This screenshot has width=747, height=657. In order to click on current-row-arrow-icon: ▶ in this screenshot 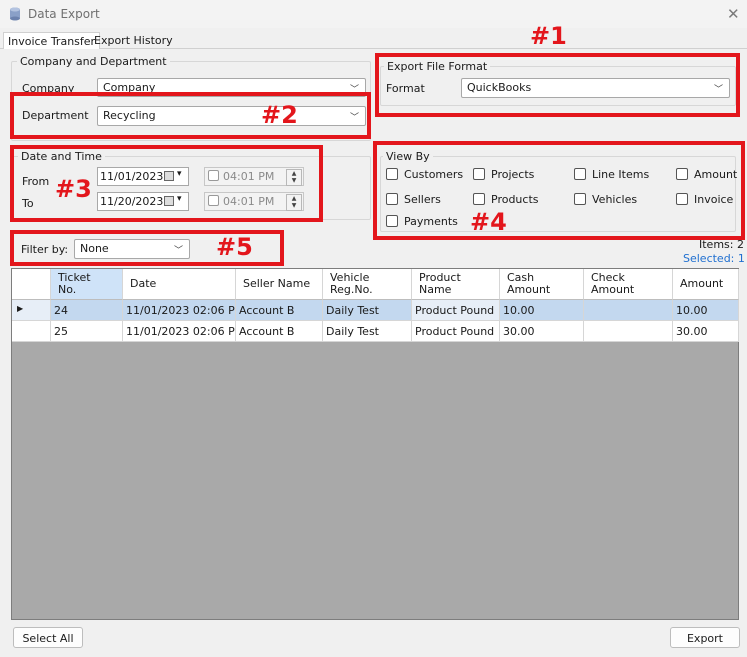, I will do `click(20, 308)`.